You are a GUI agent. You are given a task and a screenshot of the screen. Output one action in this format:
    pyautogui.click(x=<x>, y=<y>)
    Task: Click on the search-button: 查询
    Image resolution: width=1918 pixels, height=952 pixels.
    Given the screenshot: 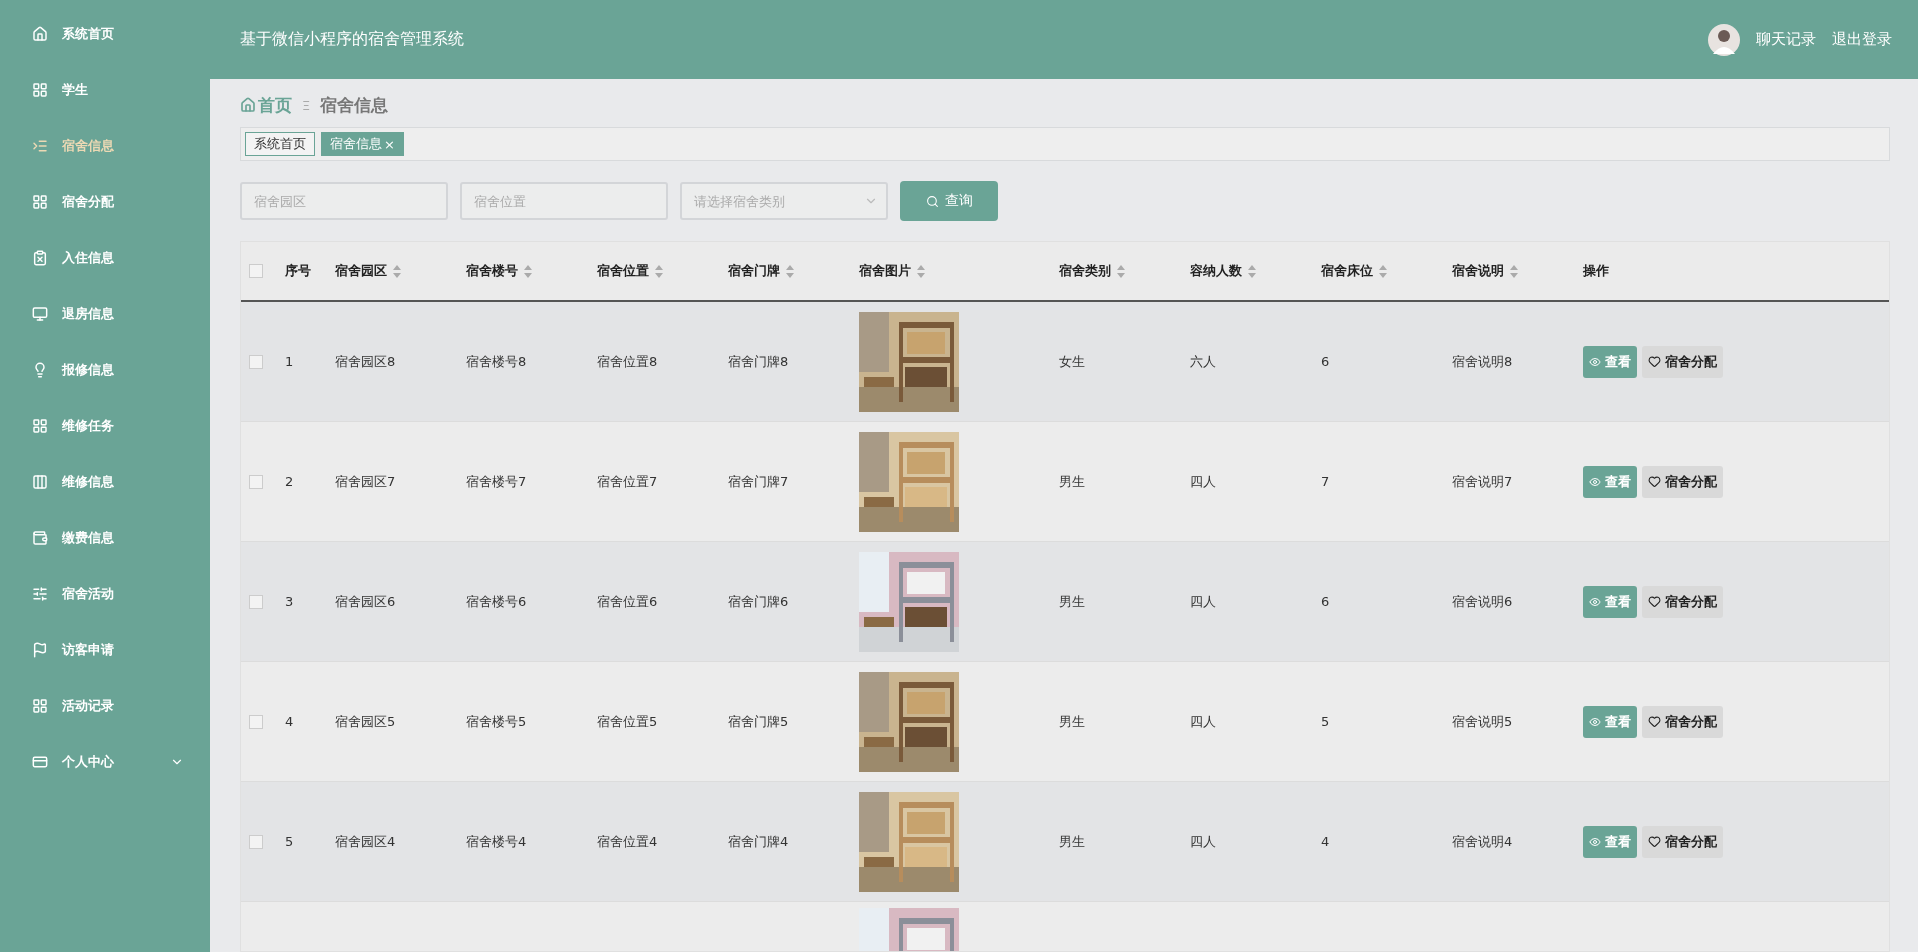 What is the action you would take?
    pyautogui.click(x=949, y=201)
    